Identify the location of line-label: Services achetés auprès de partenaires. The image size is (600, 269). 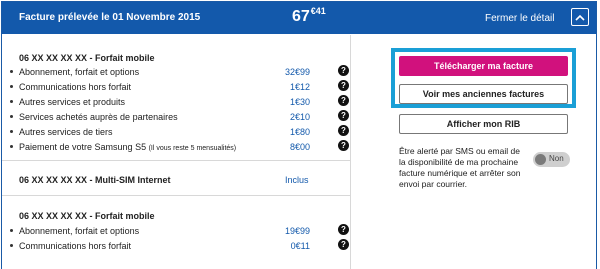
(98, 117).